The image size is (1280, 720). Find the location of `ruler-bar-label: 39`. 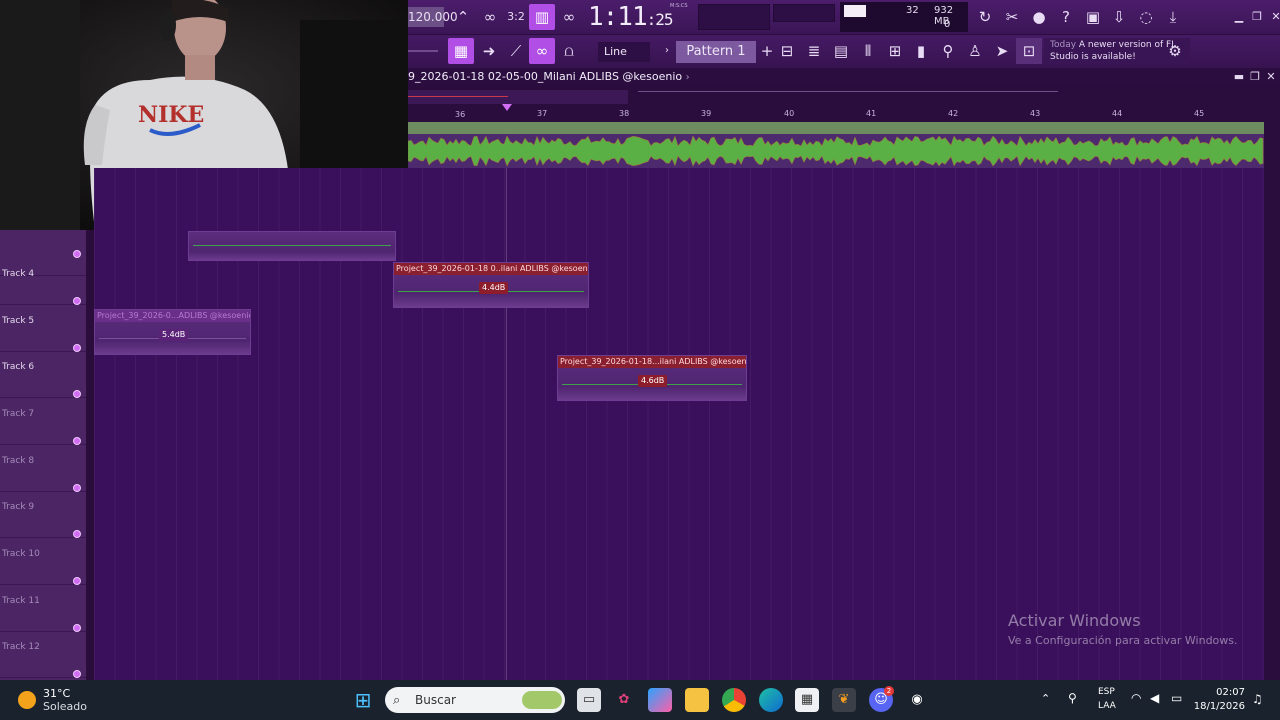

ruler-bar-label: 39 is located at coordinates (706, 113).